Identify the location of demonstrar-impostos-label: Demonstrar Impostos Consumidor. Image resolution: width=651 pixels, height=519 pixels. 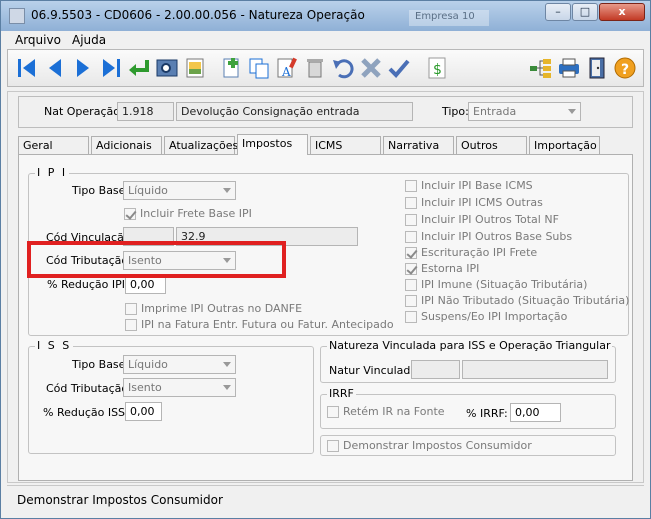
(437, 445).